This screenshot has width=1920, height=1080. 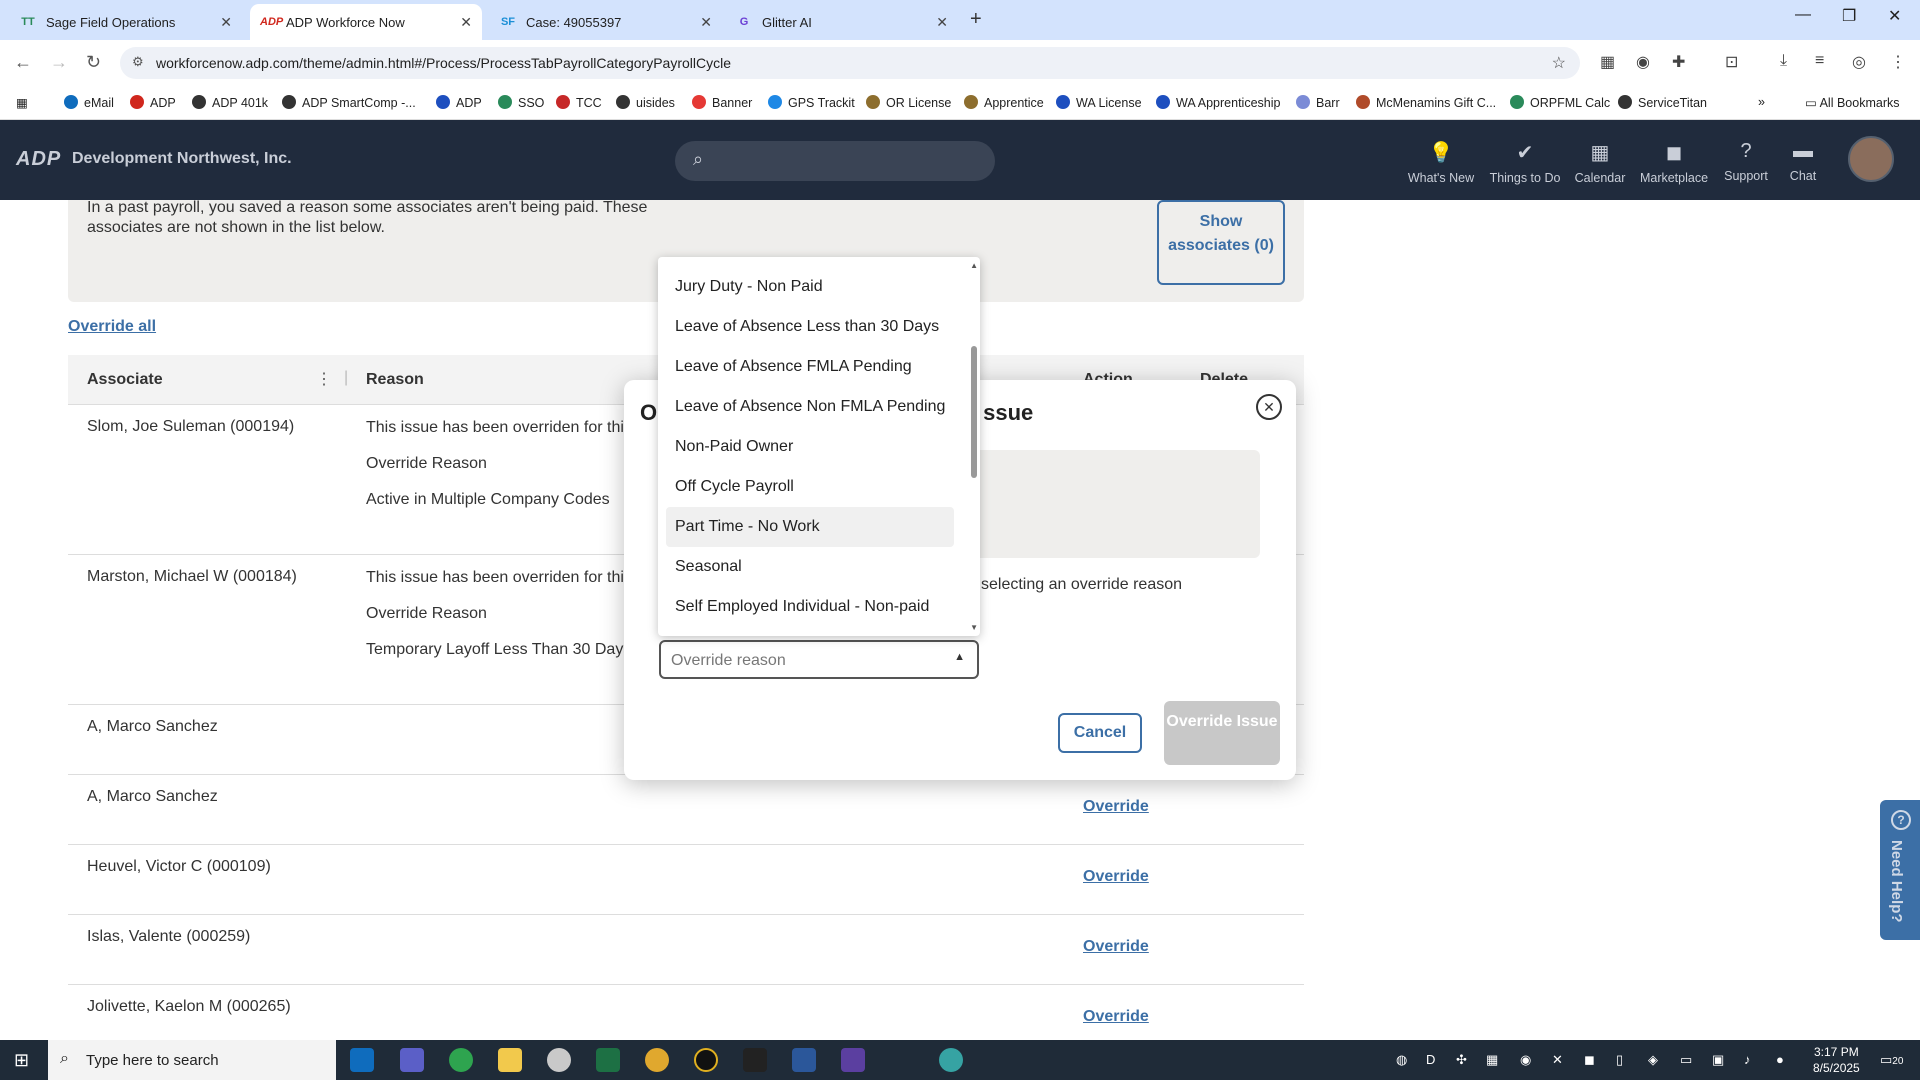 What do you see at coordinates (1871, 159) in the screenshot?
I see `avatar` at bounding box center [1871, 159].